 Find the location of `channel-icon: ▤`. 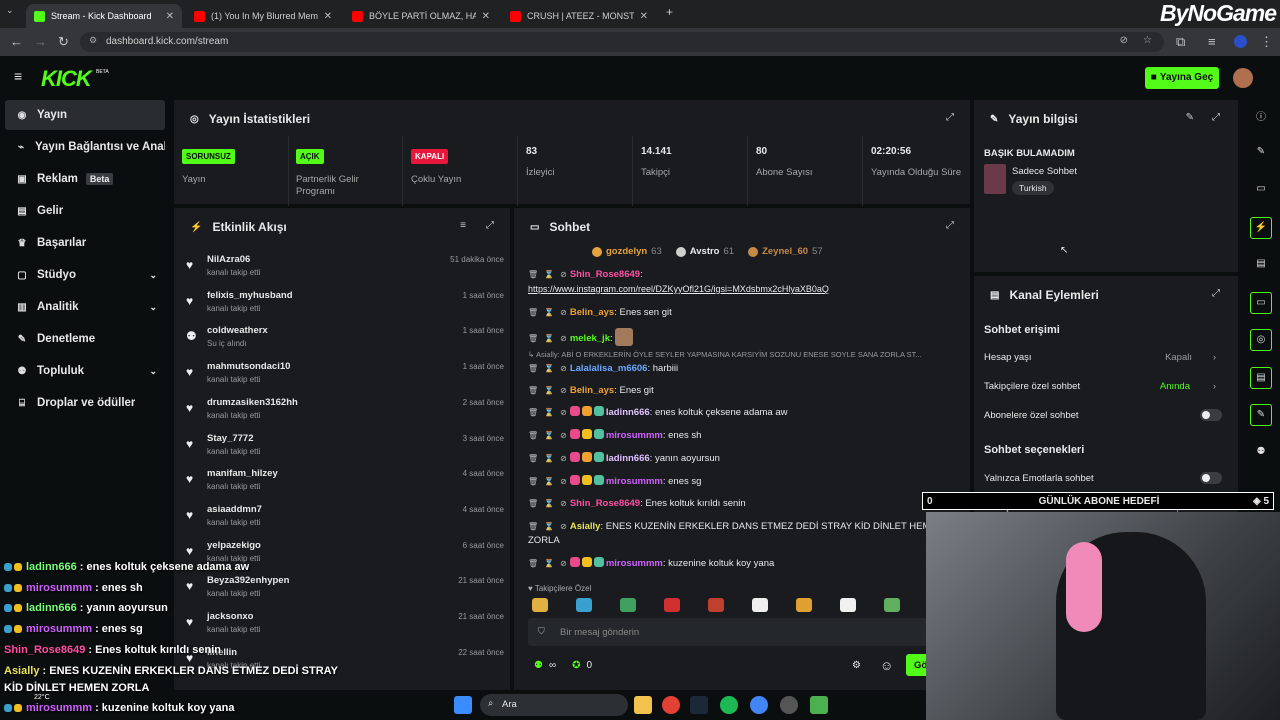

channel-icon: ▤ is located at coordinates (1261, 377).